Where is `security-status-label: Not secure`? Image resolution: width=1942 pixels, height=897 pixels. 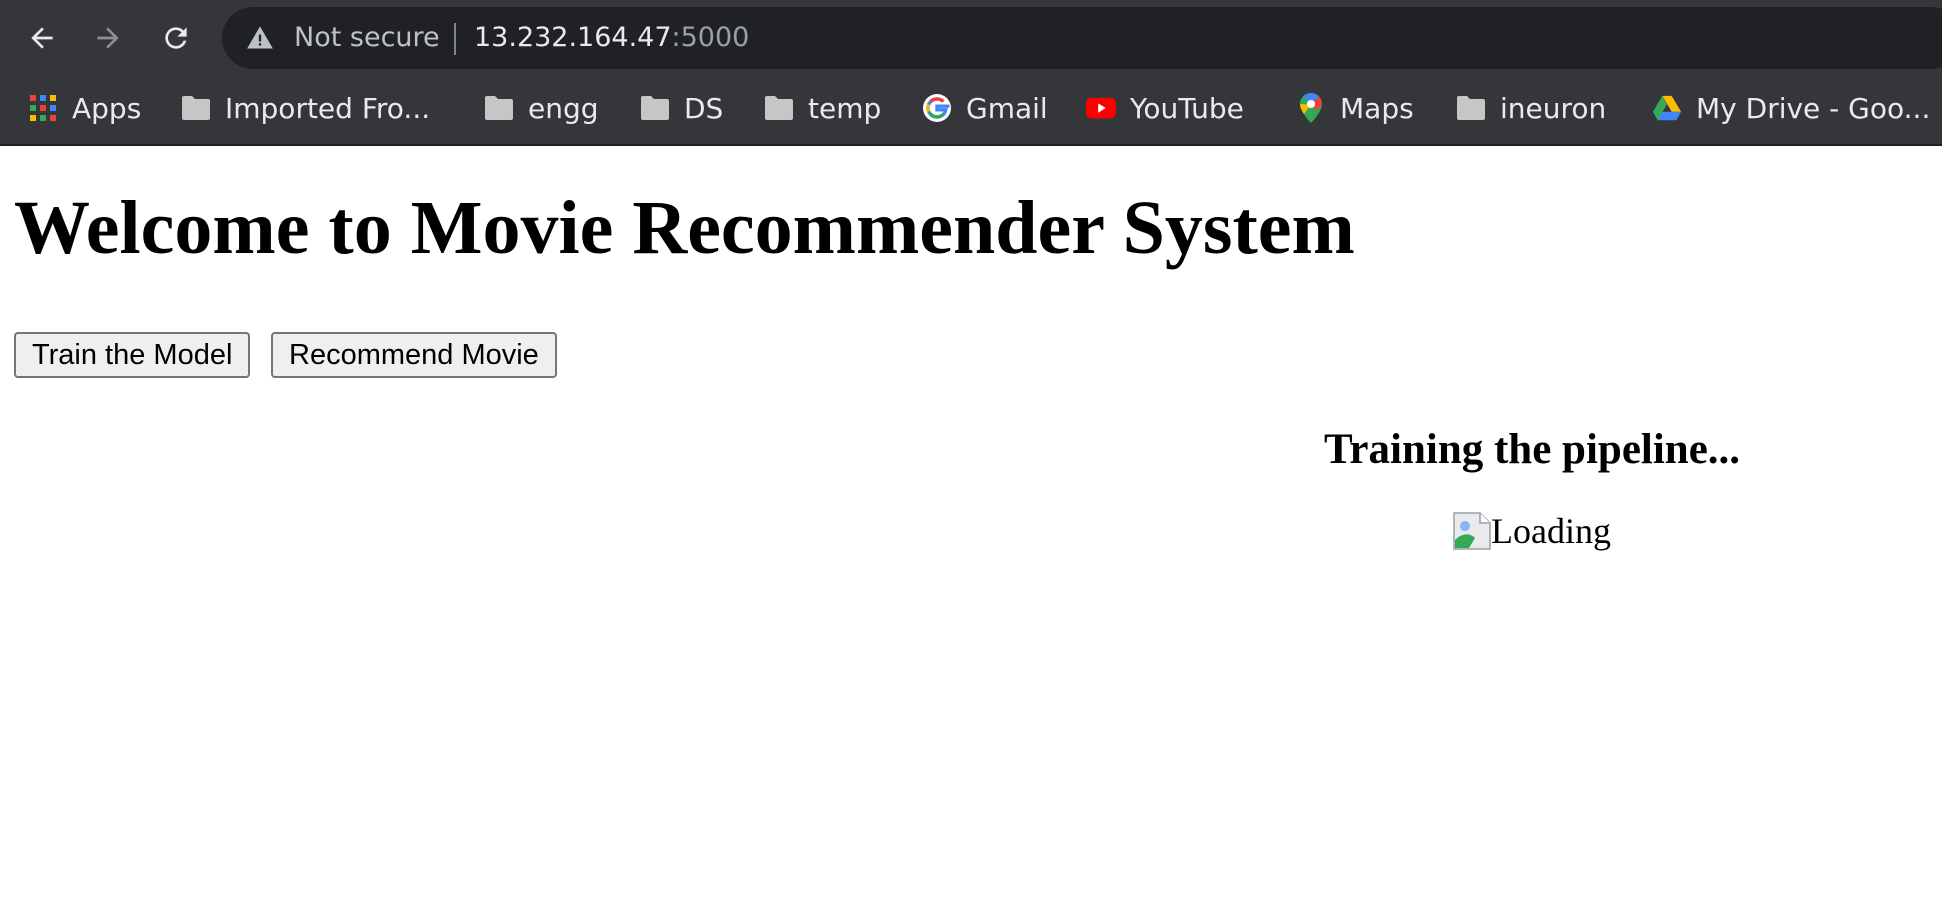
security-status-label: Not secure is located at coordinates (367, 38).